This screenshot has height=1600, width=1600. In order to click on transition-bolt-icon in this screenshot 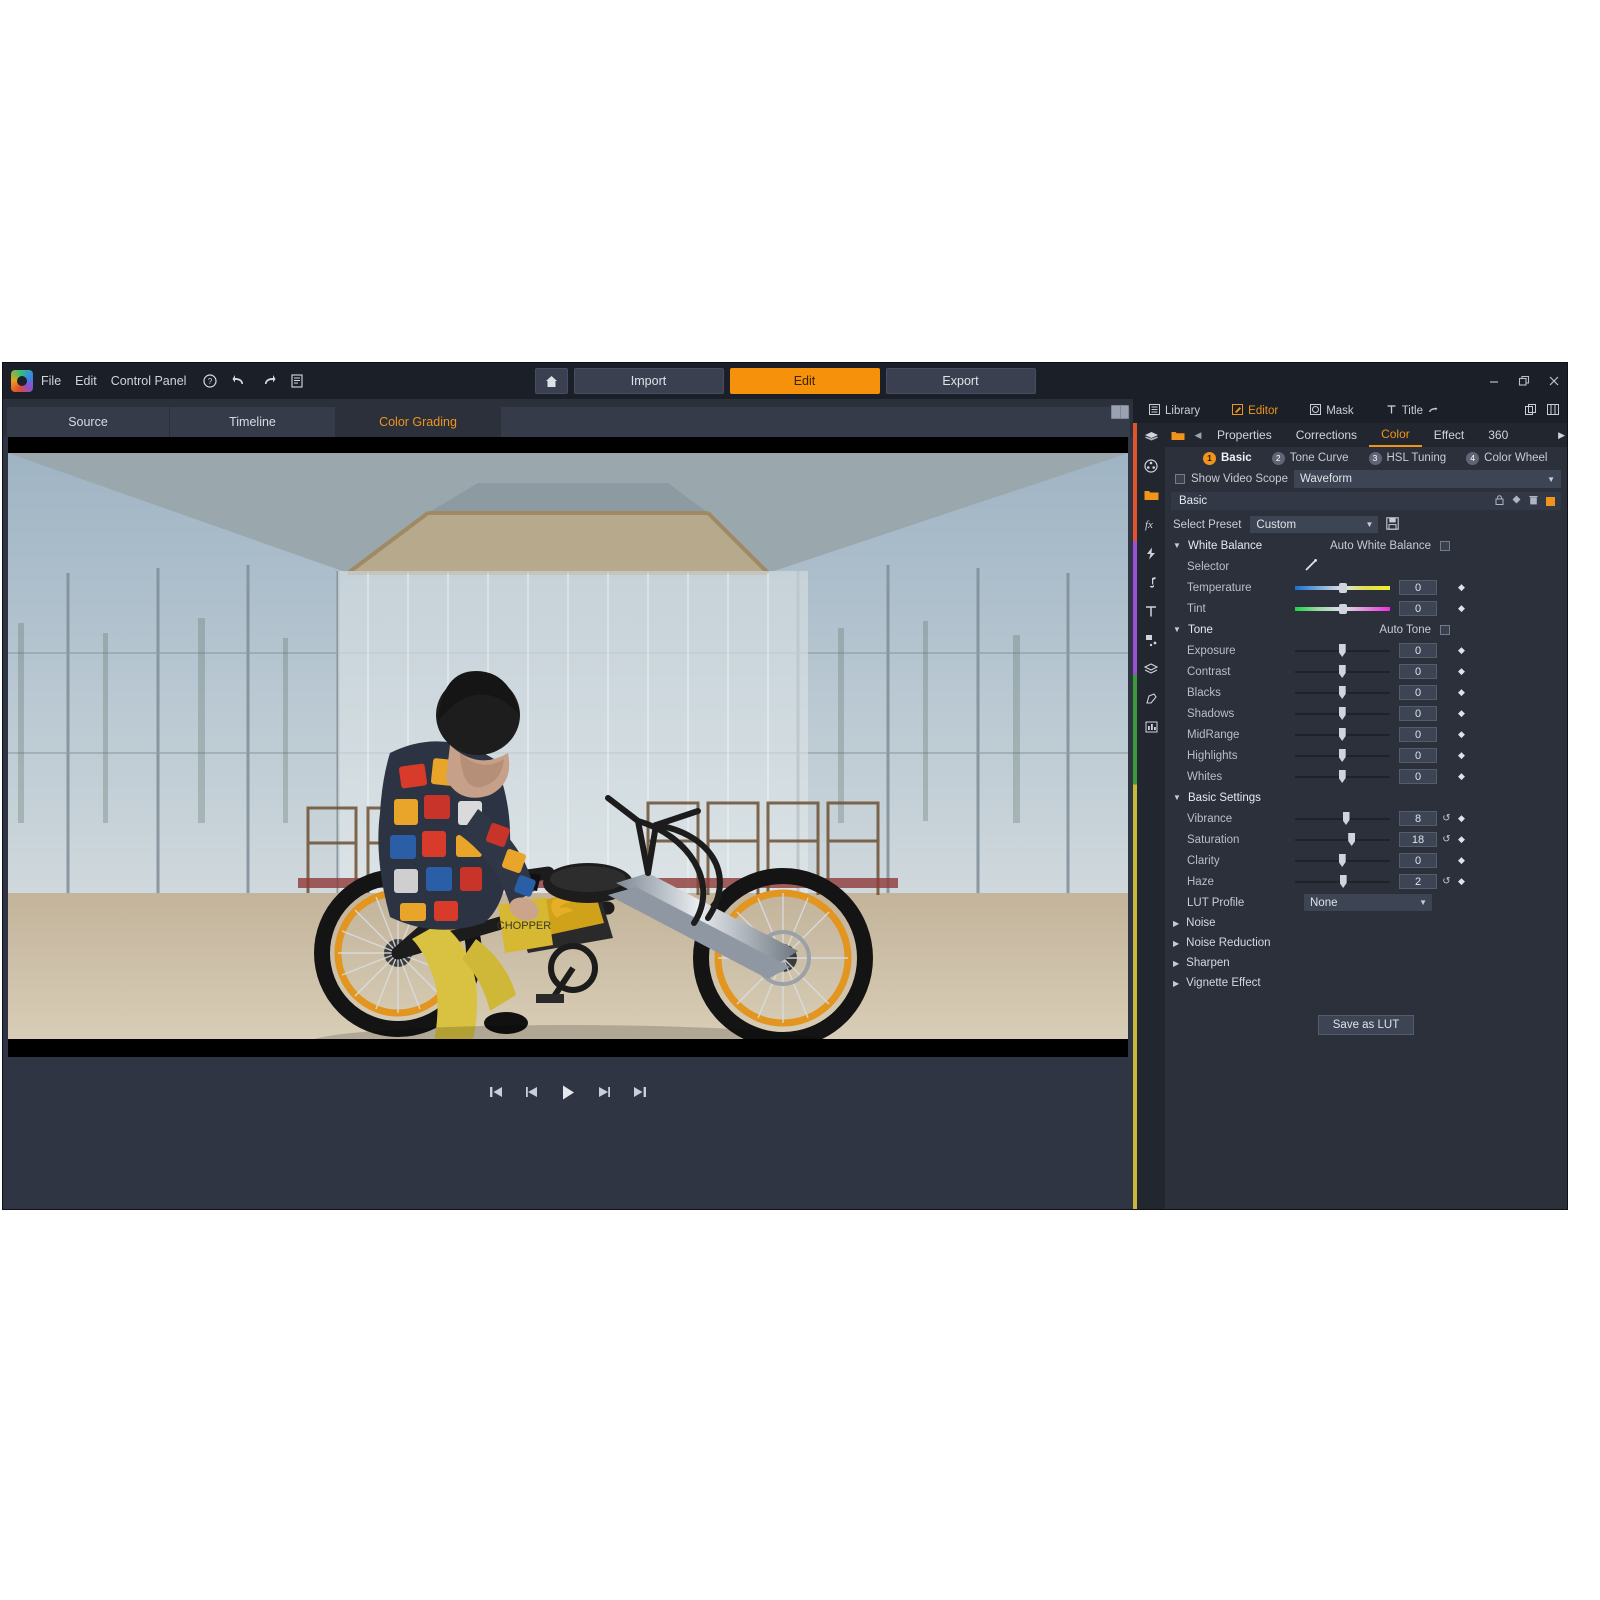, I will do `click(1151, 553)`.